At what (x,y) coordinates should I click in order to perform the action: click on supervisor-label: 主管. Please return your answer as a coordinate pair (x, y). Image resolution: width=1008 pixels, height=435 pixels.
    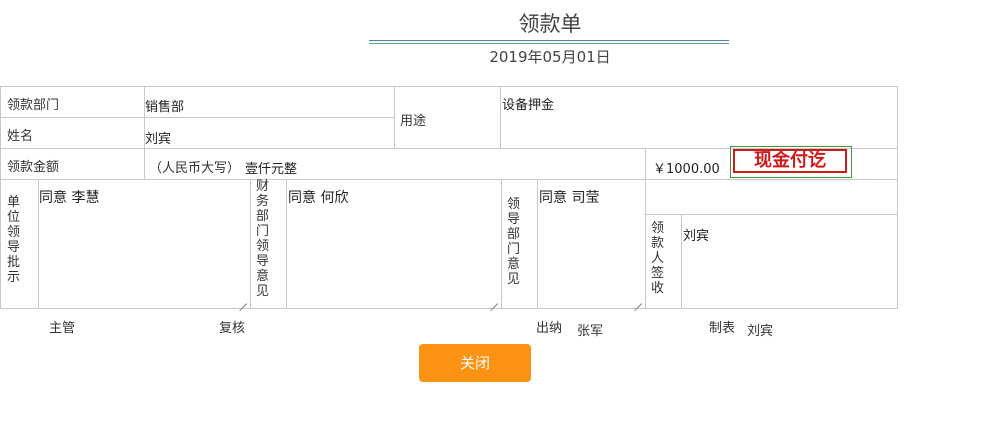
    Looking at the image, I should click on (62, 328).